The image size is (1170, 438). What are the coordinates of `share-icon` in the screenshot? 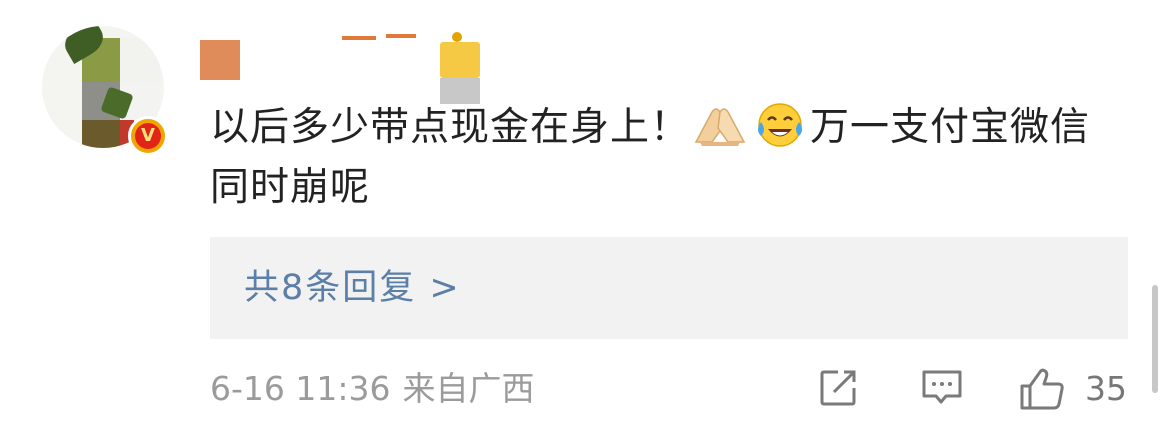 It's located at (838, 388).